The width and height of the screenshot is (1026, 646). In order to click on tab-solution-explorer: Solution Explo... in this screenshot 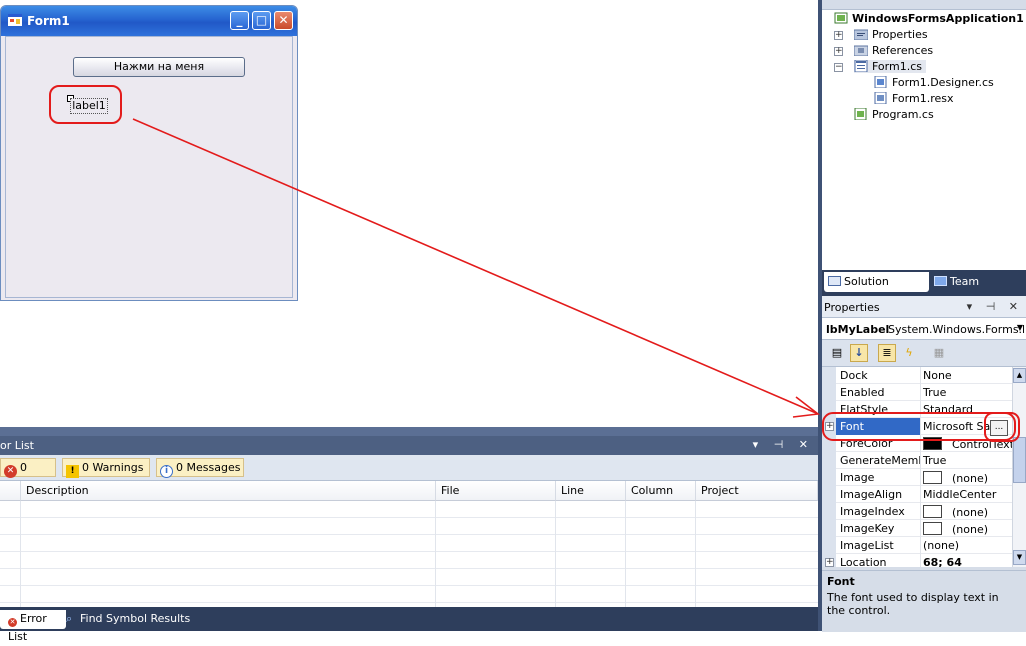, I will do `click(876, 289)`.